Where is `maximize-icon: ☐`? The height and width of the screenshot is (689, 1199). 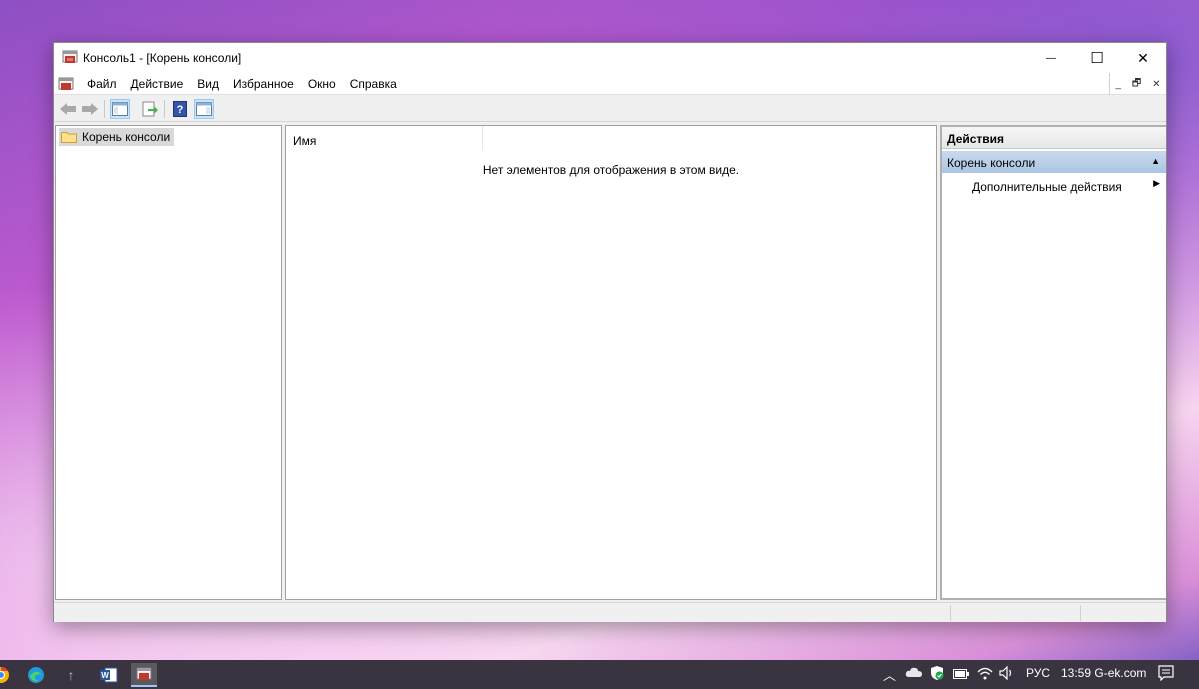 maximize-icon: ☐ is located at coordinates (1097, 58).